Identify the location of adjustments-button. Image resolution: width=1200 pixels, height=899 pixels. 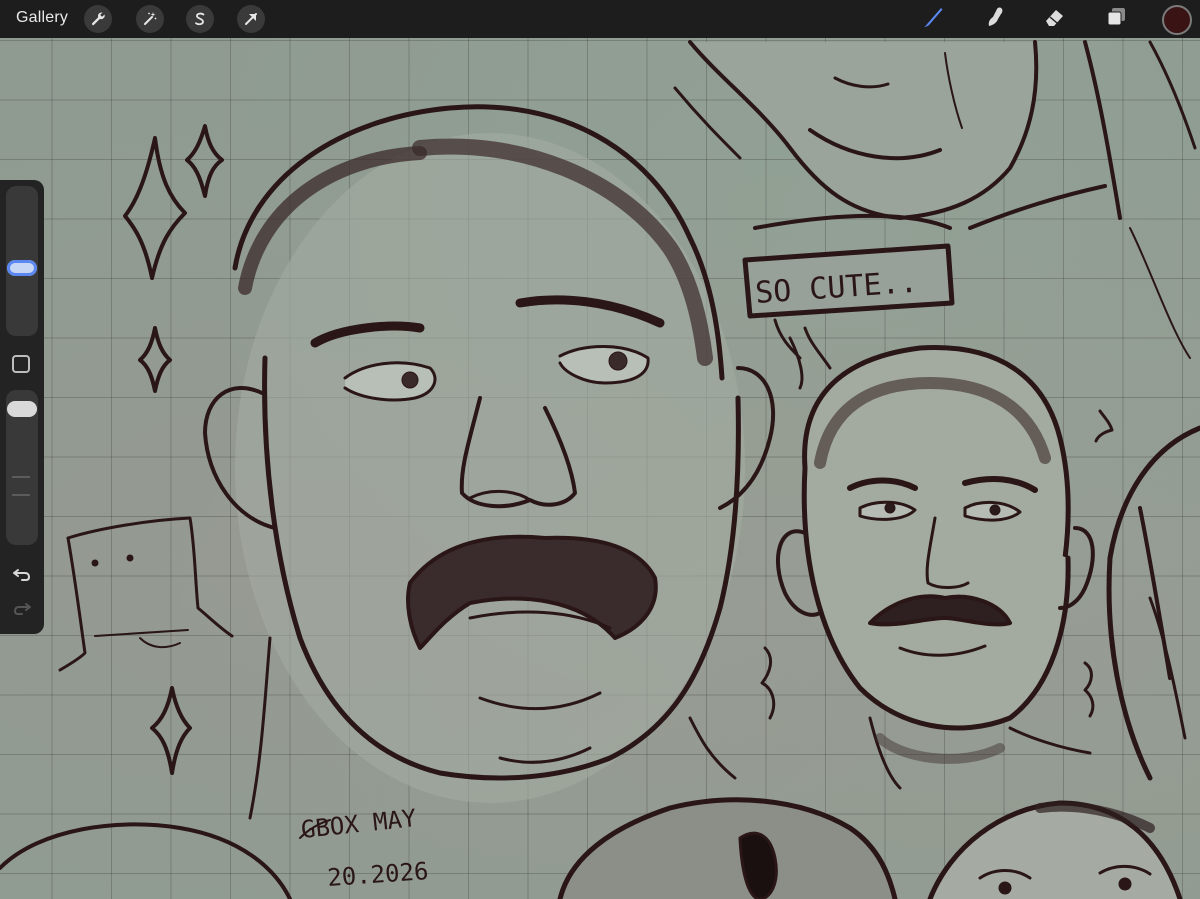
(150, 19).